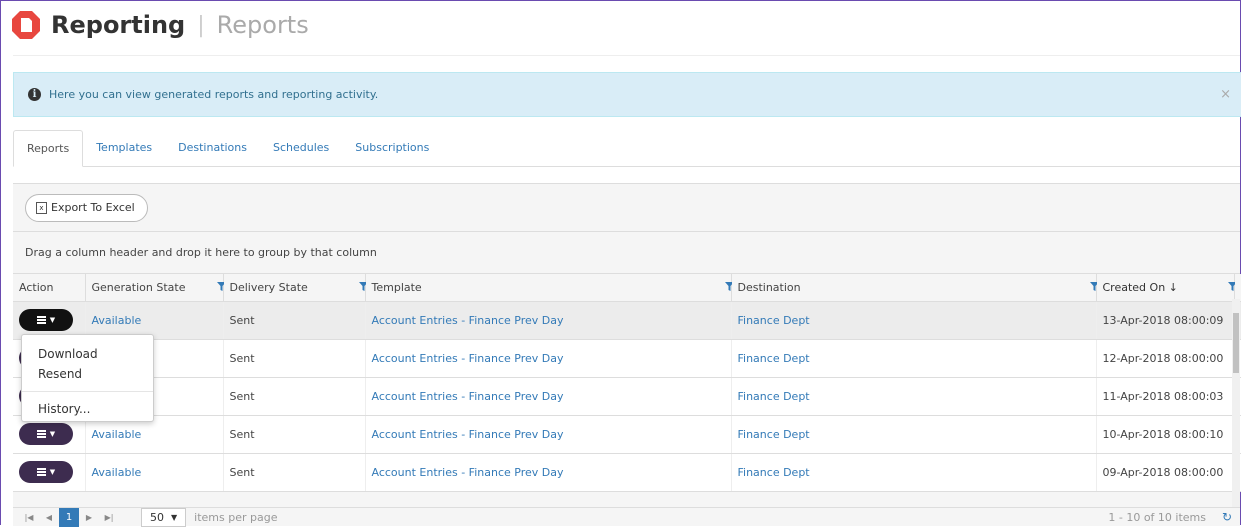 The image size is (1241, 527). Describe the element at coordinates (87, 391) in the screenshot. I see `menu-divider` at that location.